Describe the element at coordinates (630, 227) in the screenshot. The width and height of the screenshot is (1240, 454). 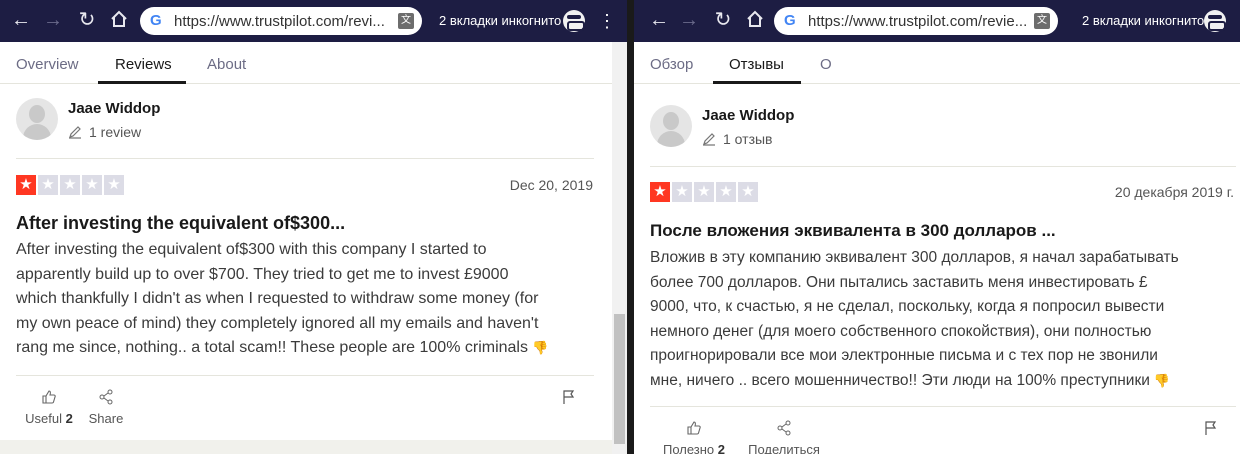
I see `window-divider` at that location.